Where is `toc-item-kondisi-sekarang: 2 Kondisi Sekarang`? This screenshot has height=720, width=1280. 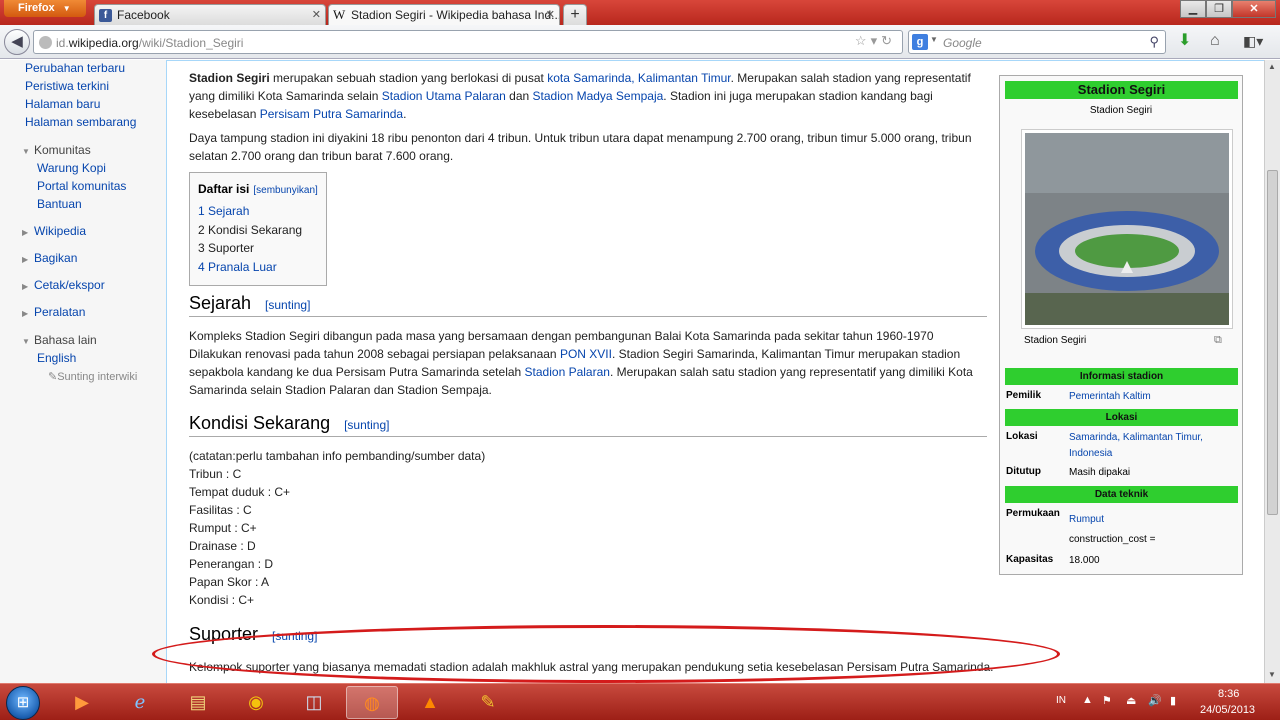 toc-item-kondisi-sekarang: 2 Kondisi Sekarang is located at coordinates (250, 230).